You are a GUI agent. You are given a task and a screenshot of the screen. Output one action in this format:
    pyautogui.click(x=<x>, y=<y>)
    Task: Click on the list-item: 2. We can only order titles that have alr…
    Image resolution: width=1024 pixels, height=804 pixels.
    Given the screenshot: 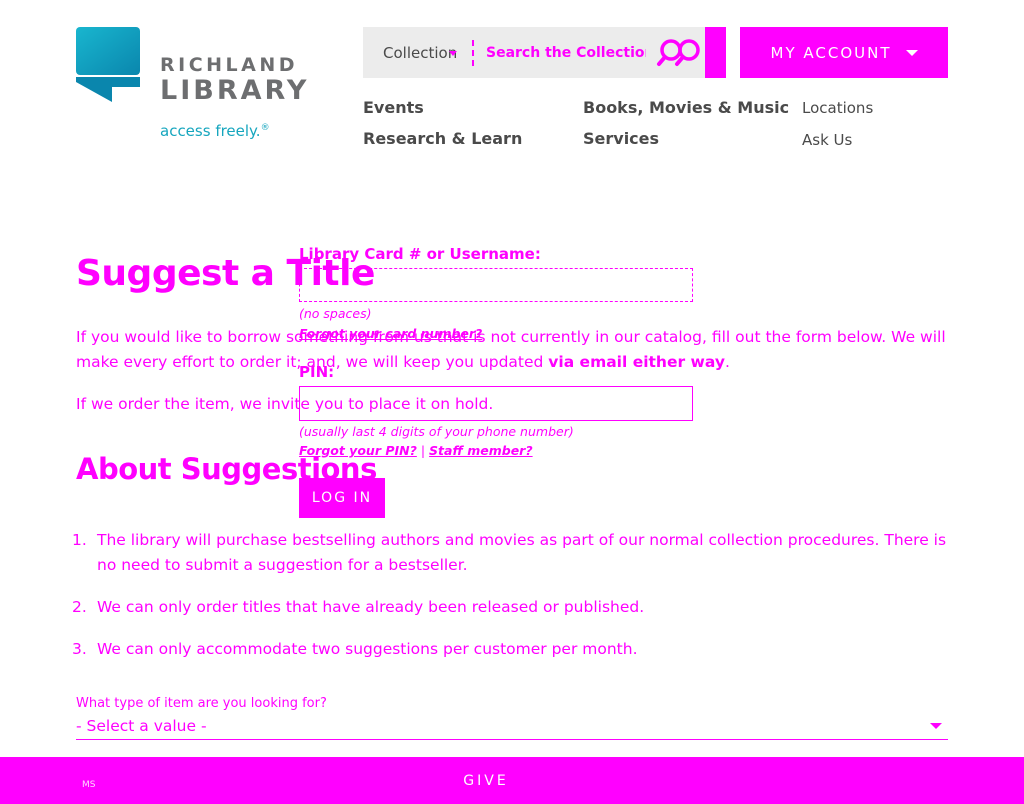 What is the action you would take?
    pyautogui.click(x=510, y=607)
    